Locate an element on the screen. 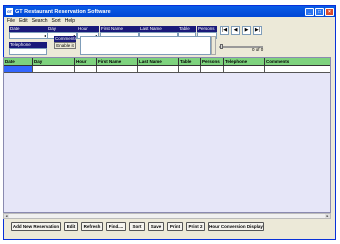 The height and width of the screenshot is (244, 340). column-header-hour: Hour is located at coordinates (86, 61).